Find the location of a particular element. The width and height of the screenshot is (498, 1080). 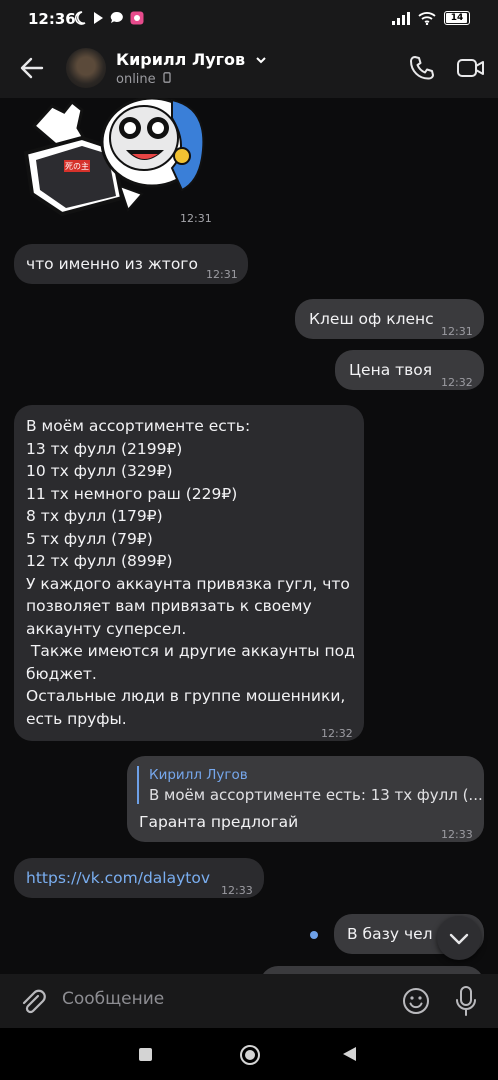

home-button is located at coordinates (250, 1055).